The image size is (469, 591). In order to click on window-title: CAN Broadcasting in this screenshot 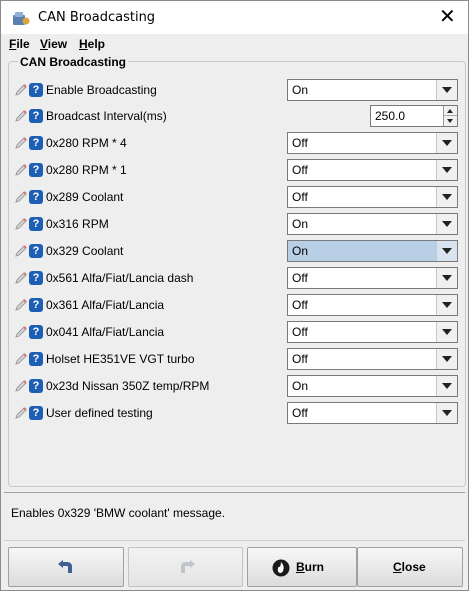, I will do `click(97, 17)`.